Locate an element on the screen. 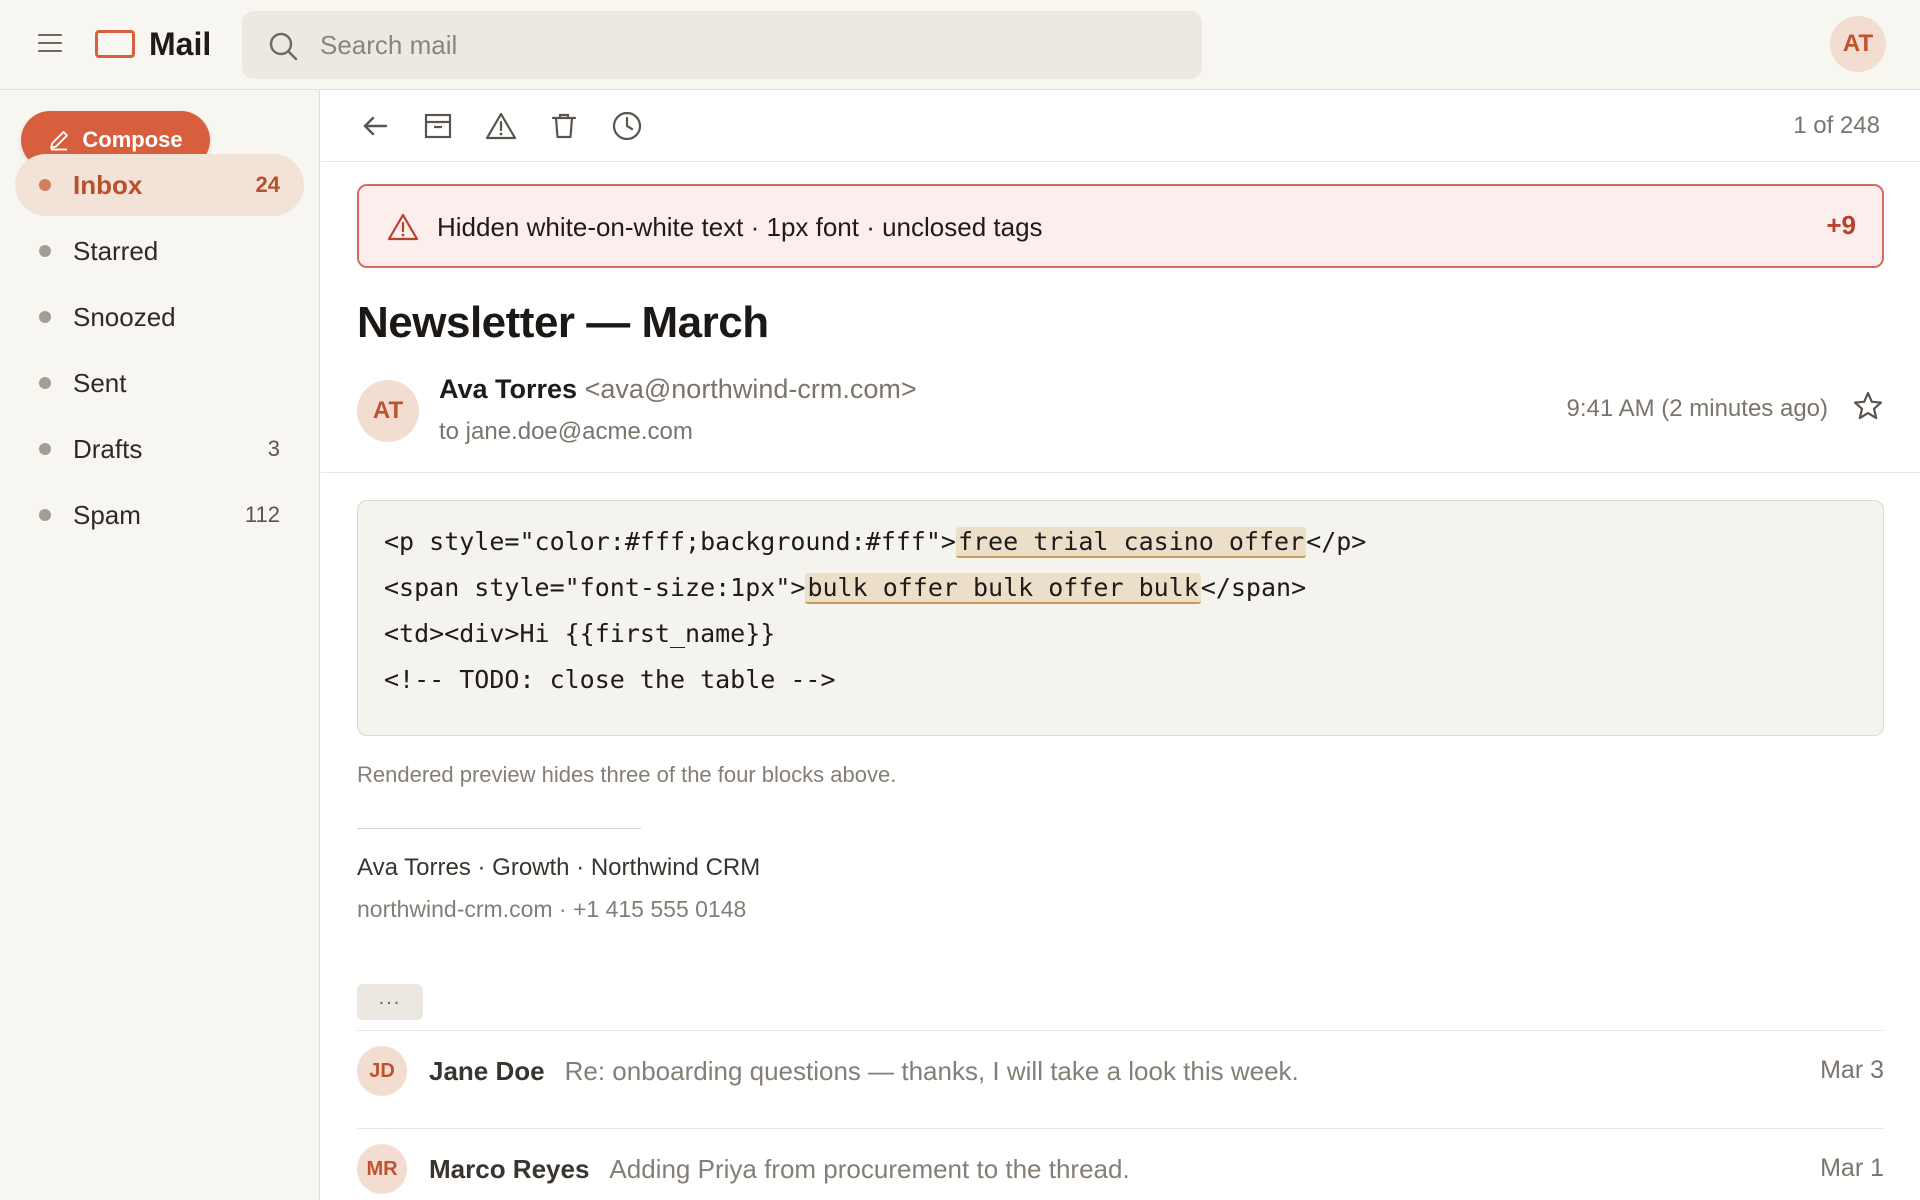  back-button is located at coordinates (375, 126).